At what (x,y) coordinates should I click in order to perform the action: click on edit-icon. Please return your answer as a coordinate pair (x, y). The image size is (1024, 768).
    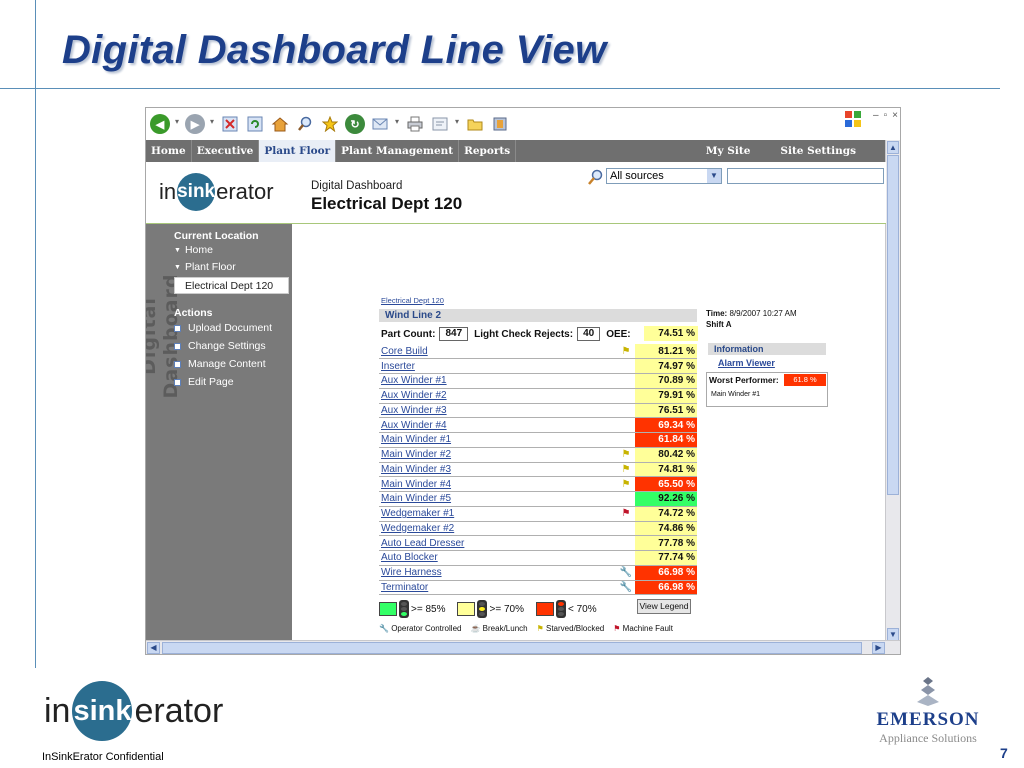
    Looking at the image, I should click on (440, 124).